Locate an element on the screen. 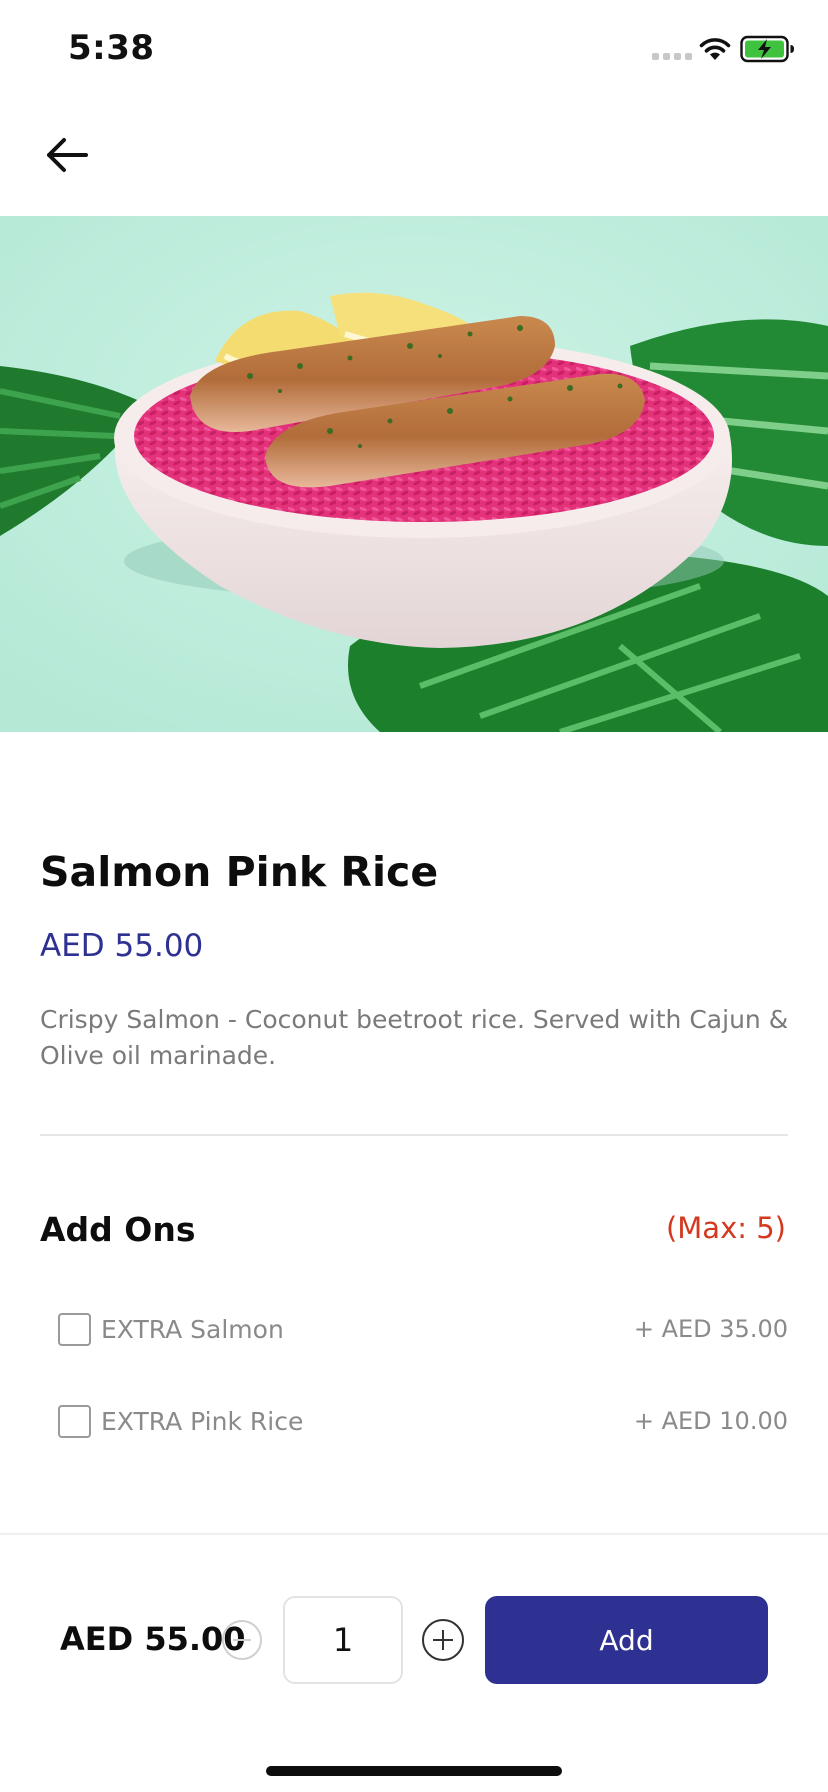  wifi-icon is located at coordinates (715, 49).